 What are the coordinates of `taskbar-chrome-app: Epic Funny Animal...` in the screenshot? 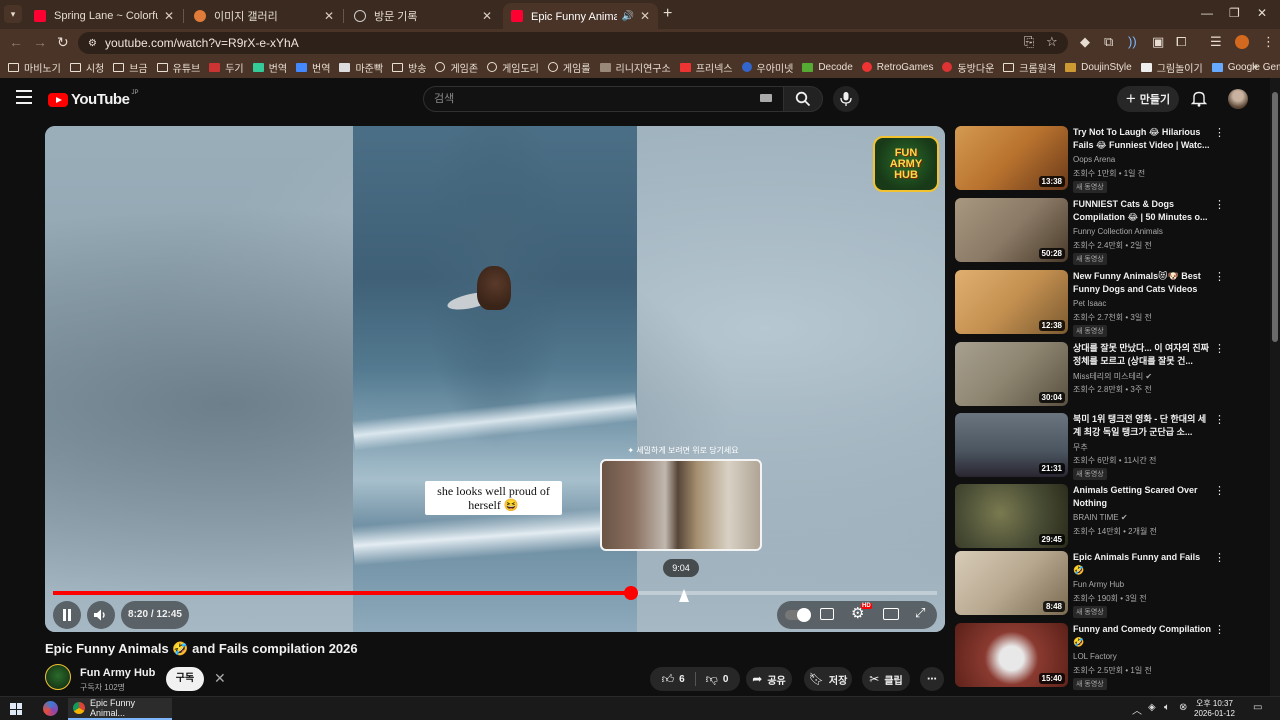 It's located at (120, 709).